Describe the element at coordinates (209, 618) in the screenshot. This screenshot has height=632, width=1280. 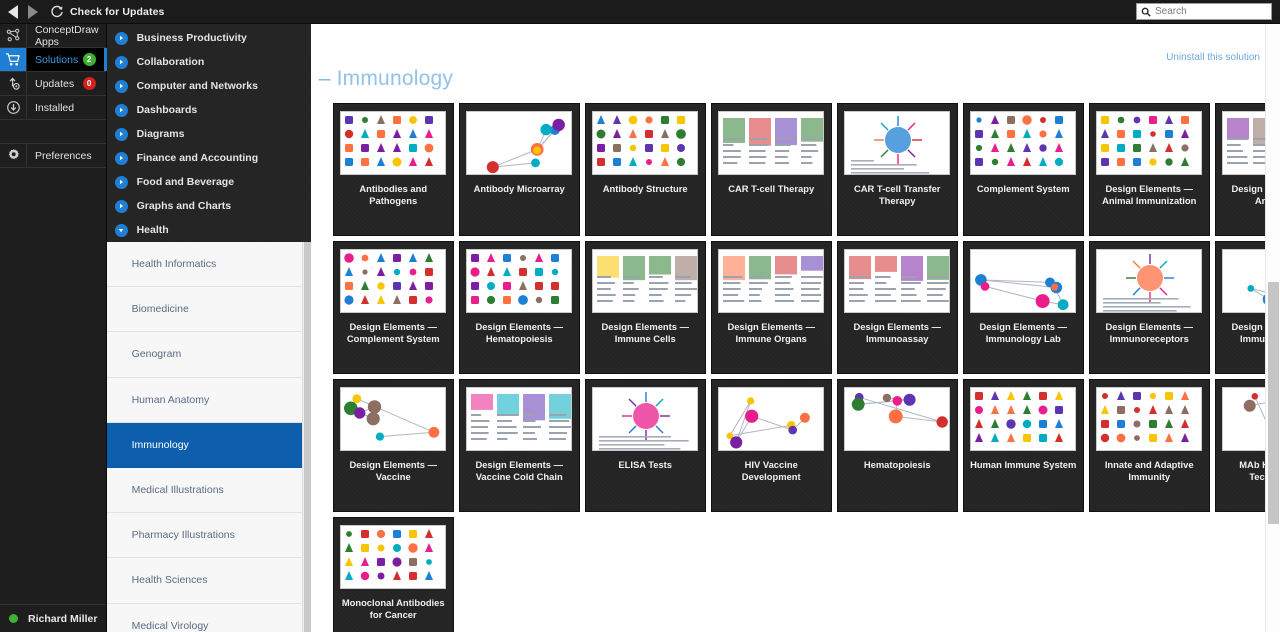
I see `subcategory-medical-virology: Medical Virology` at that location.